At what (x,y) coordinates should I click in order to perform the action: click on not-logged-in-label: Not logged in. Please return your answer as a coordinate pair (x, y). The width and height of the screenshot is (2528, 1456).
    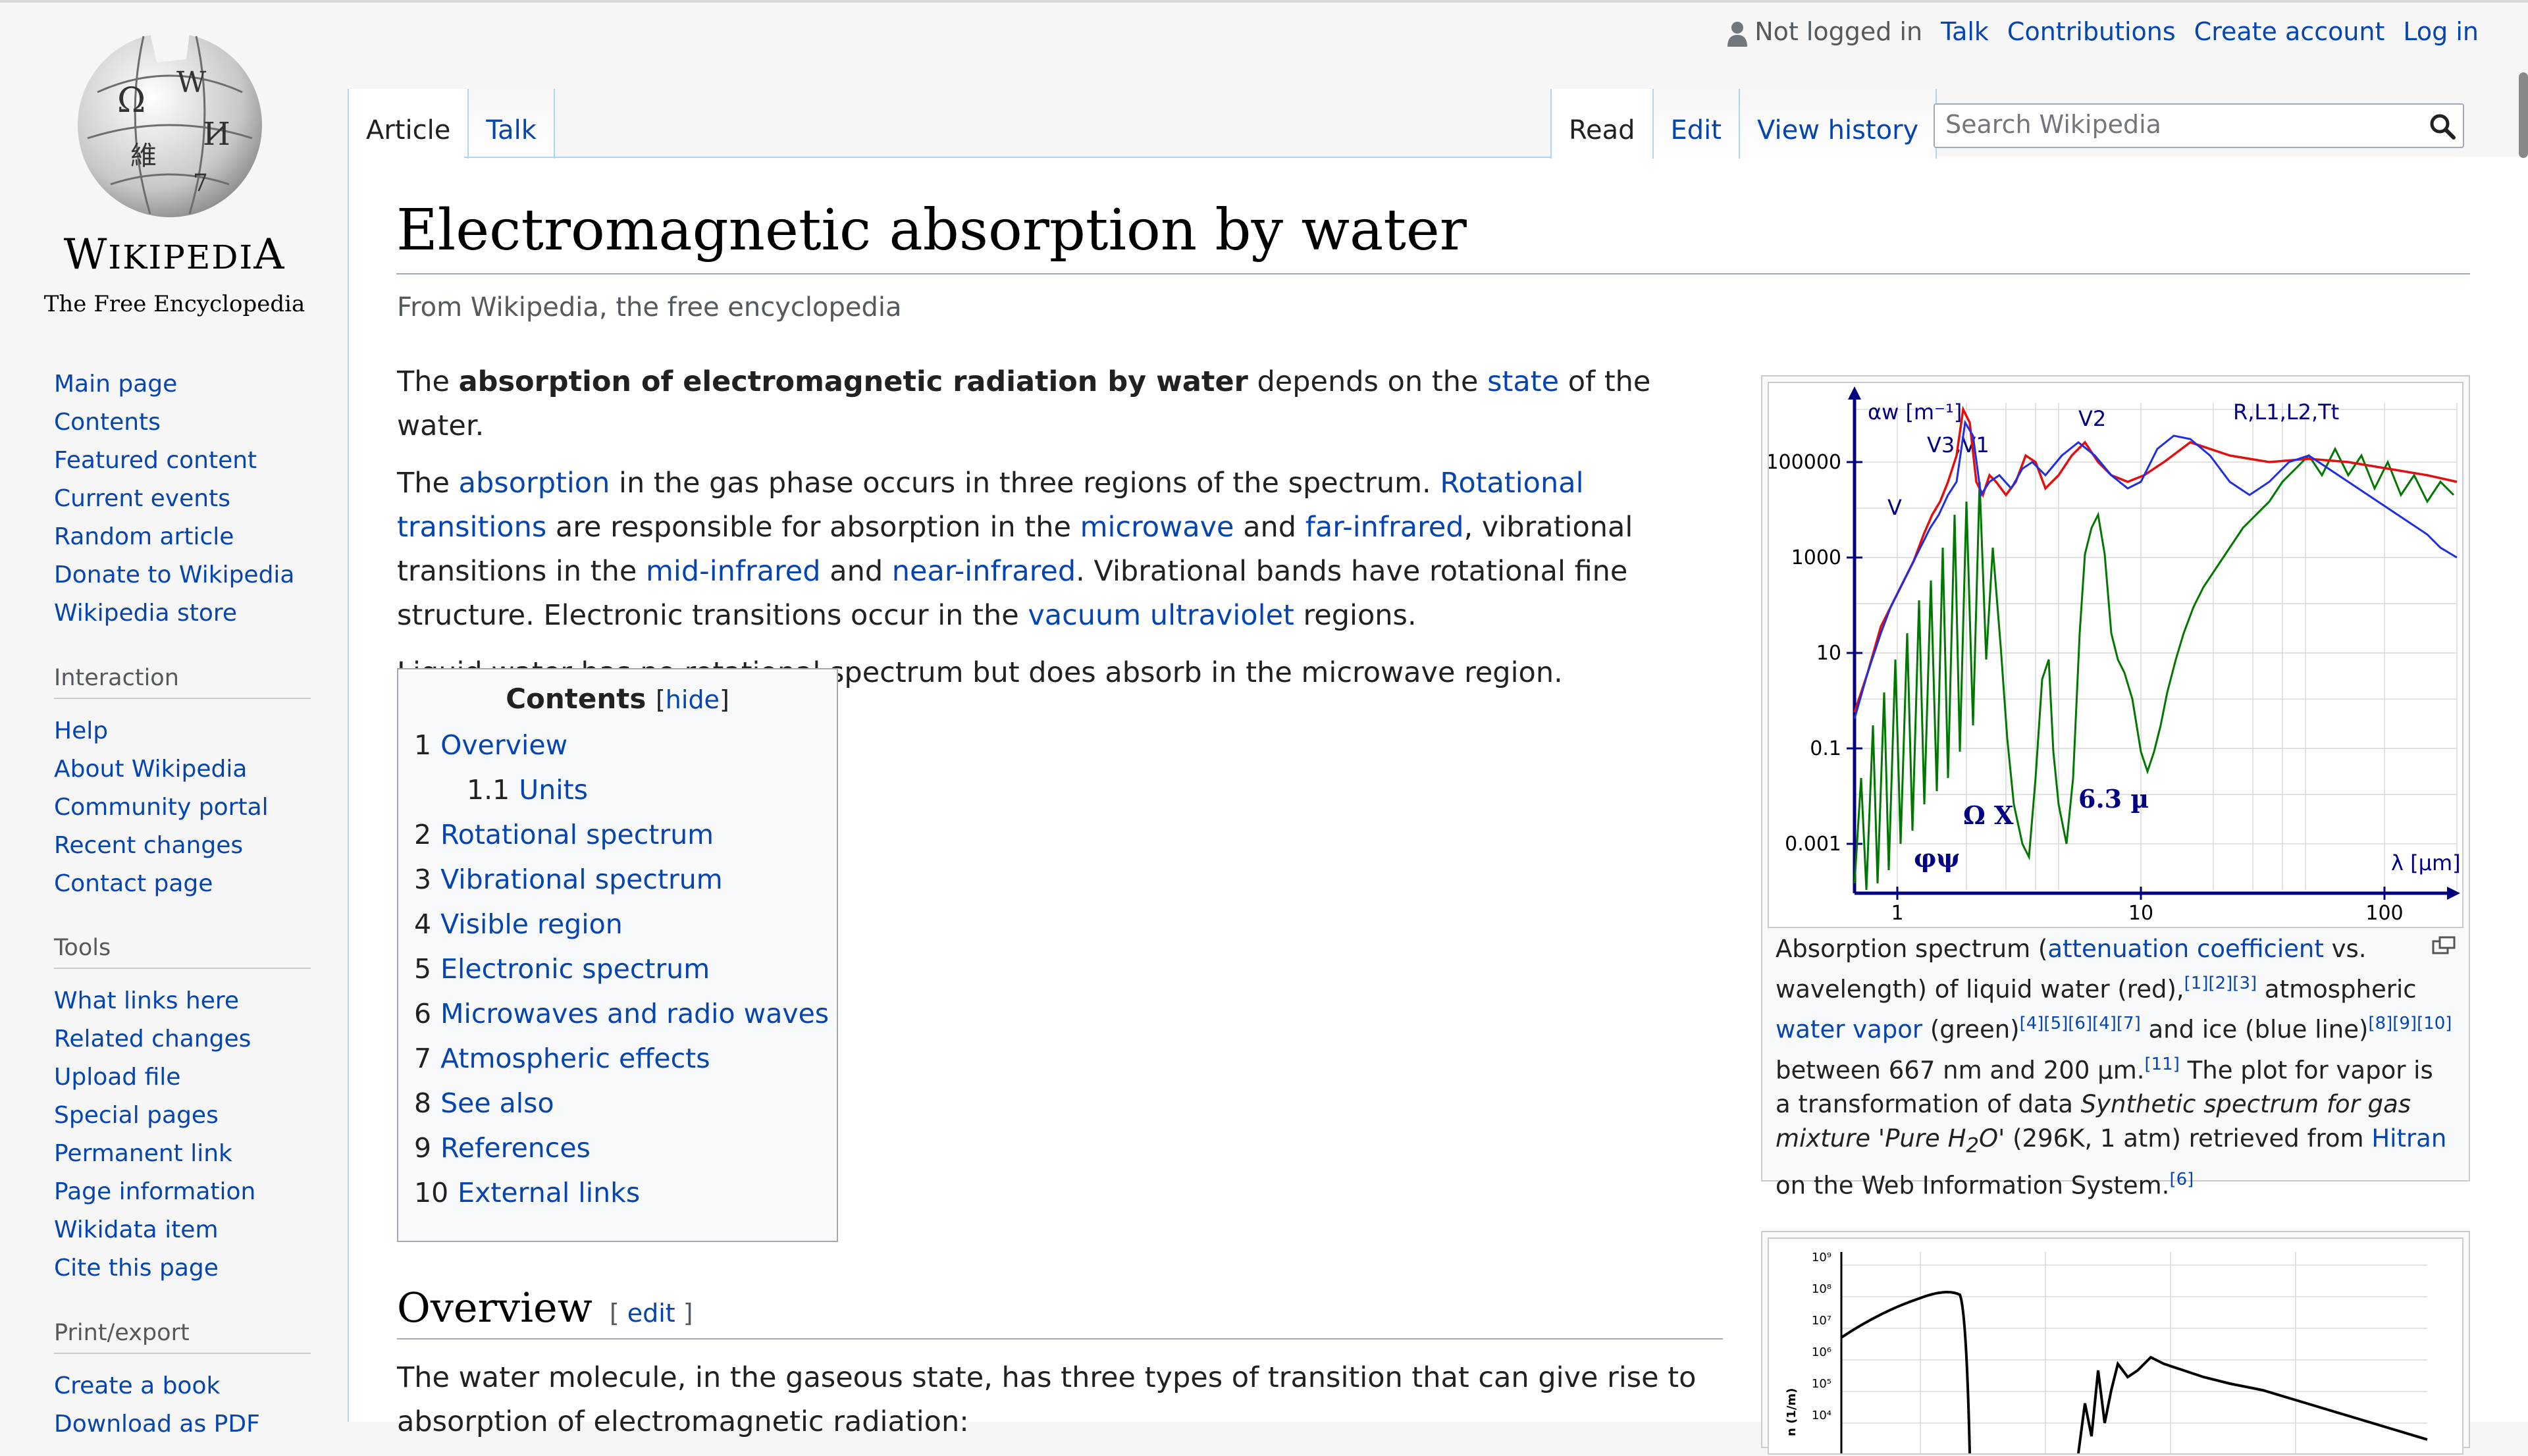
    Looking at the image, I should click on (1838, 31).